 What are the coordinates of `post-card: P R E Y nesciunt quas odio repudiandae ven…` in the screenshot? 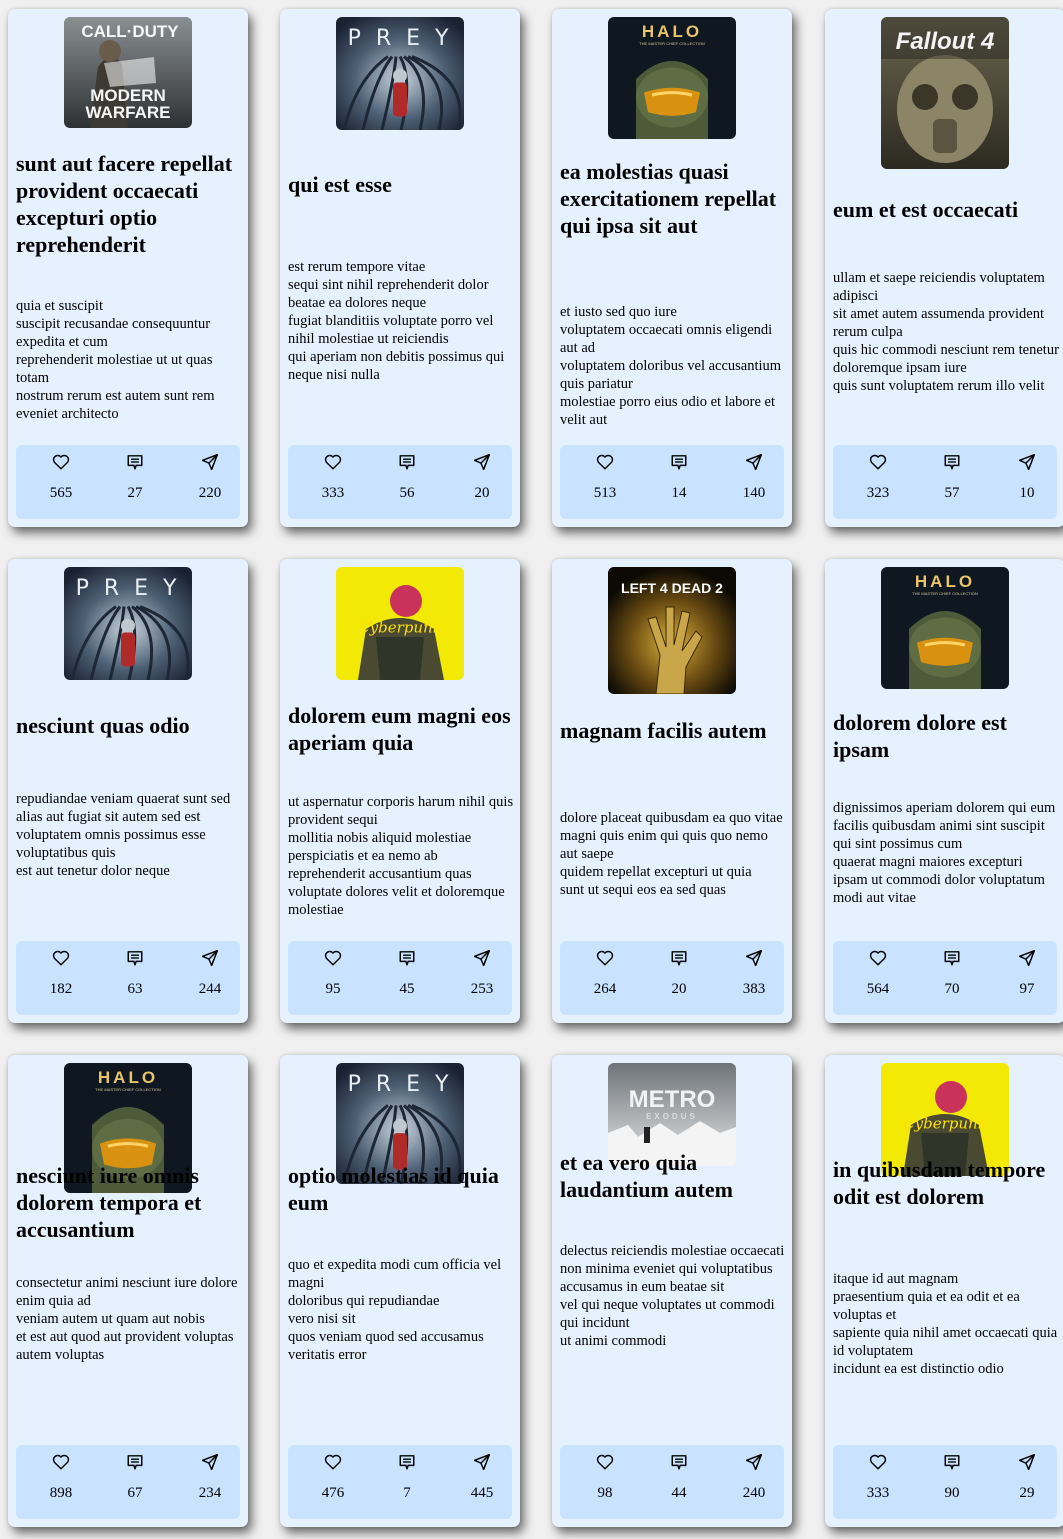 It's located at (128, 791).